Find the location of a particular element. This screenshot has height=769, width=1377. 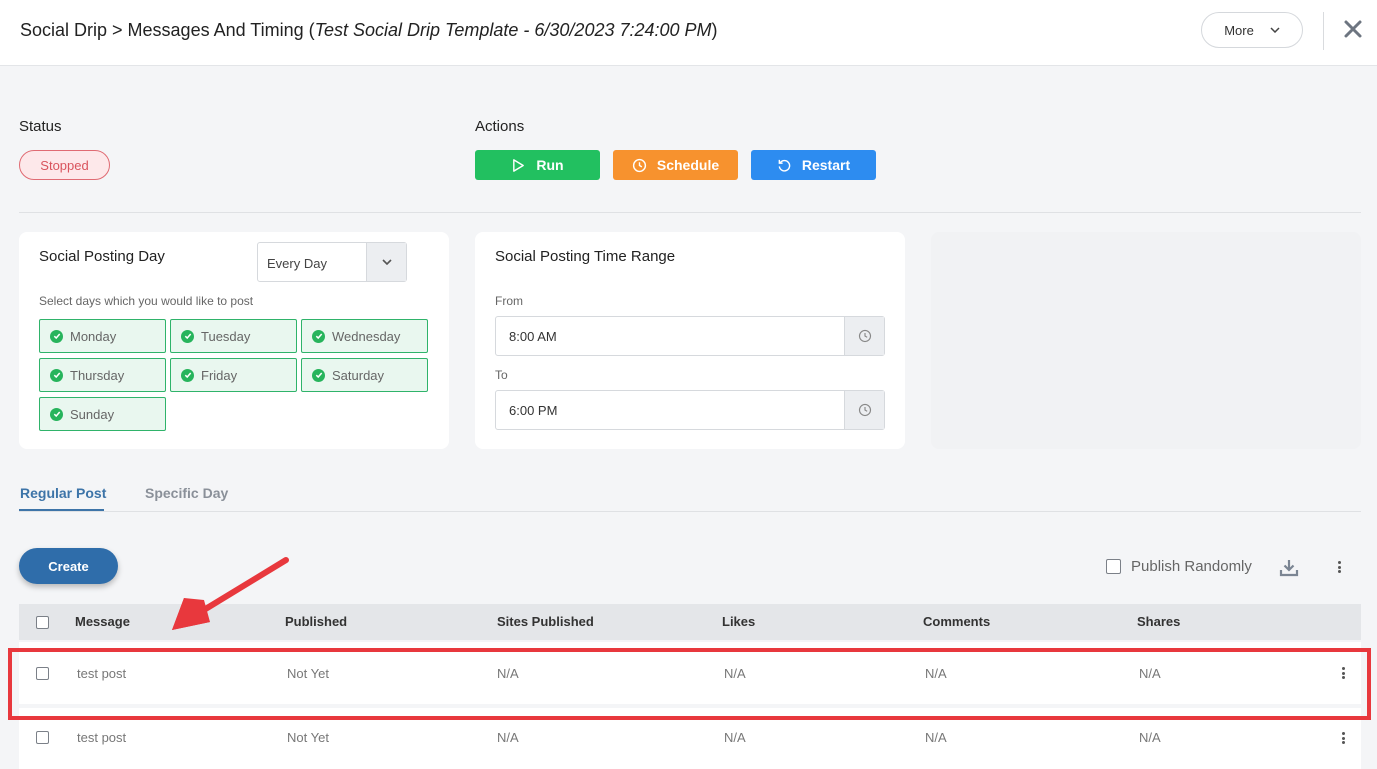

posting-day-select: Every Day is located at coordinates (332, 262).